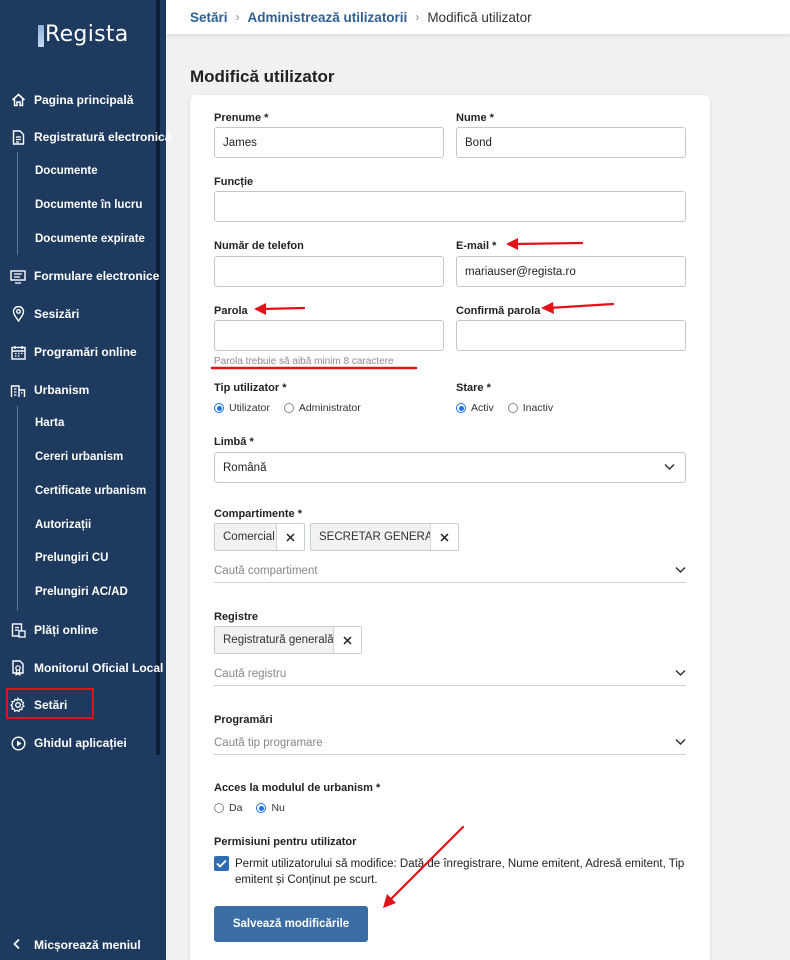 This screenshot has height=960, width=790. I want to click on sidebar-subitem-documente-expirate: Documente expirate, so click(80, 239).